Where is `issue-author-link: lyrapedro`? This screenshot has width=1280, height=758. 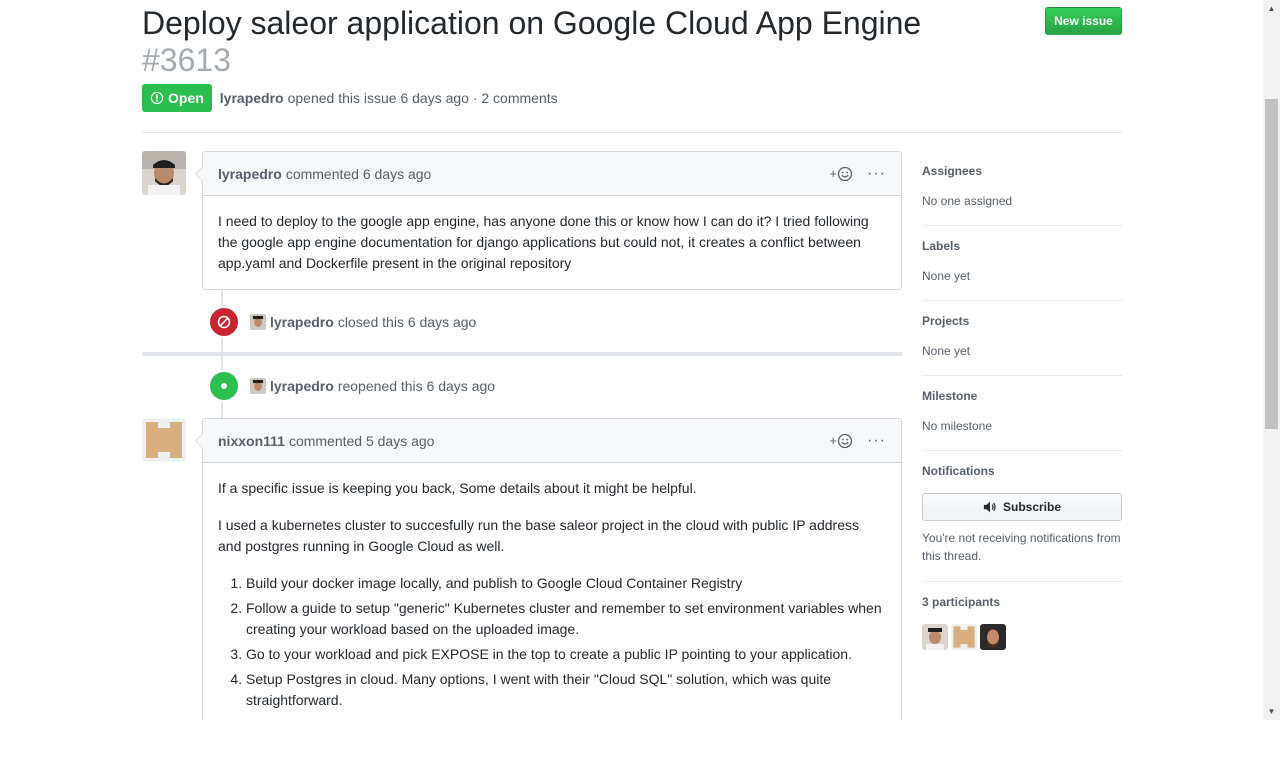 issue-author-link: lyrapedro is located at coordinates (252, 98).